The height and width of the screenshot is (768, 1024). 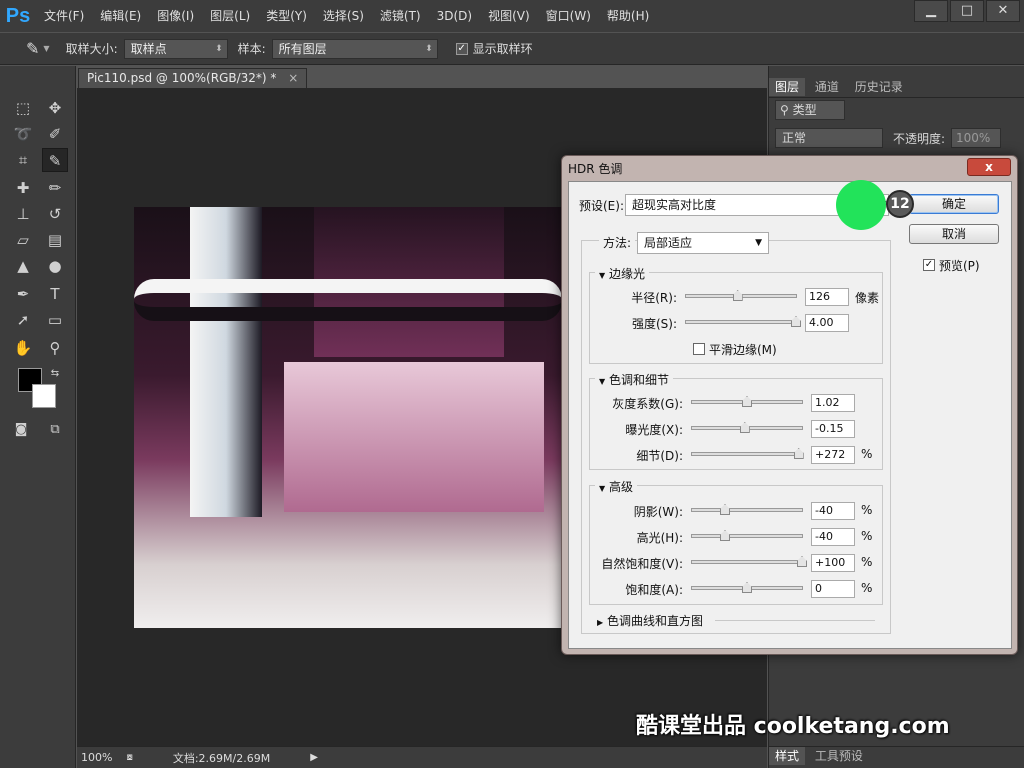 I want to click on rectangle-tool-icon: ▭, so click(x=55, y=320).